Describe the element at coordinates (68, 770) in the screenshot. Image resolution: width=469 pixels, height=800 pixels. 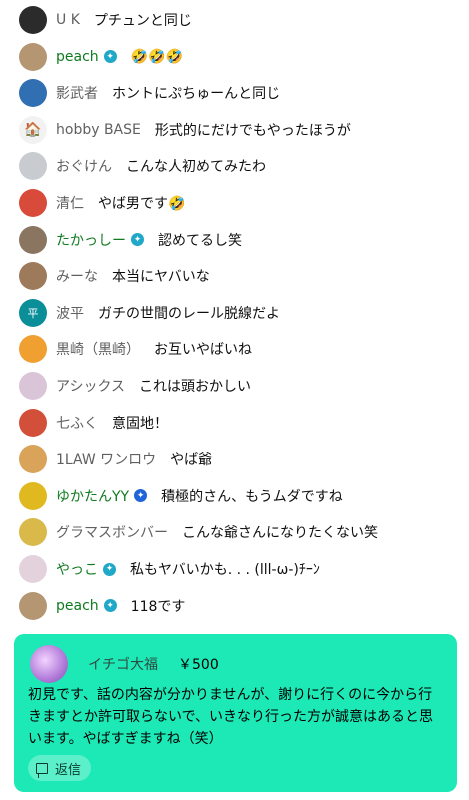
I see `reply-label: 返信` at that location.